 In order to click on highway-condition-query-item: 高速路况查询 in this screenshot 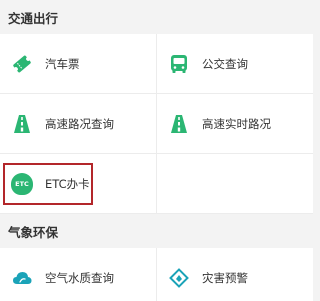, I will do `click(78, 124)`.